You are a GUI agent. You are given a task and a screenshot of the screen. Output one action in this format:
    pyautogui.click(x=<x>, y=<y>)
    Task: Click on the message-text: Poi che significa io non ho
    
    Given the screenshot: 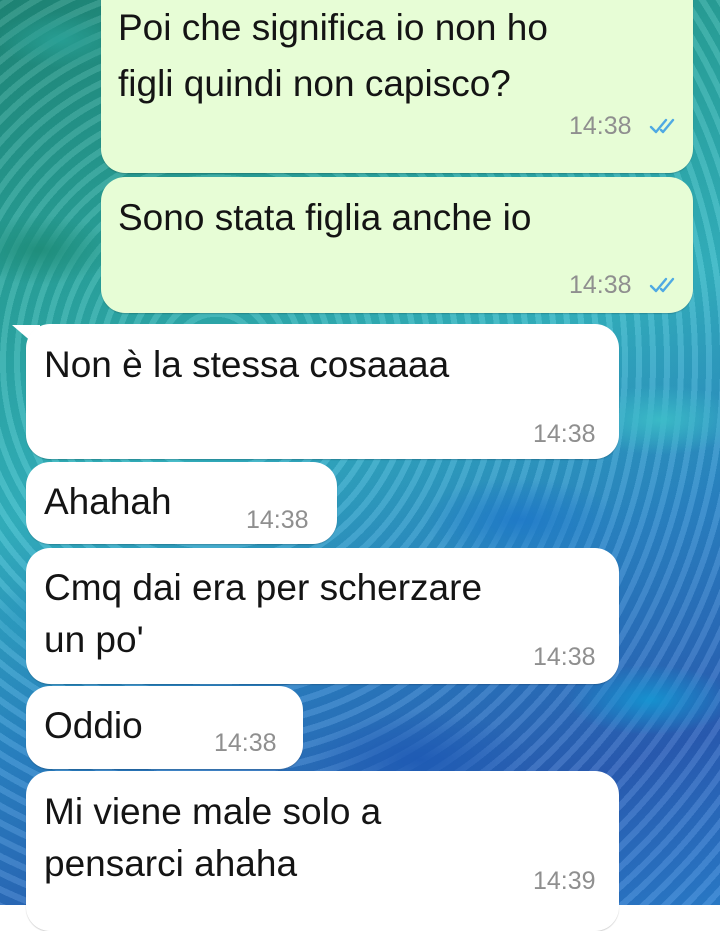 What is the action you would take?
    pyautogui.click(x=333, y=27)
    